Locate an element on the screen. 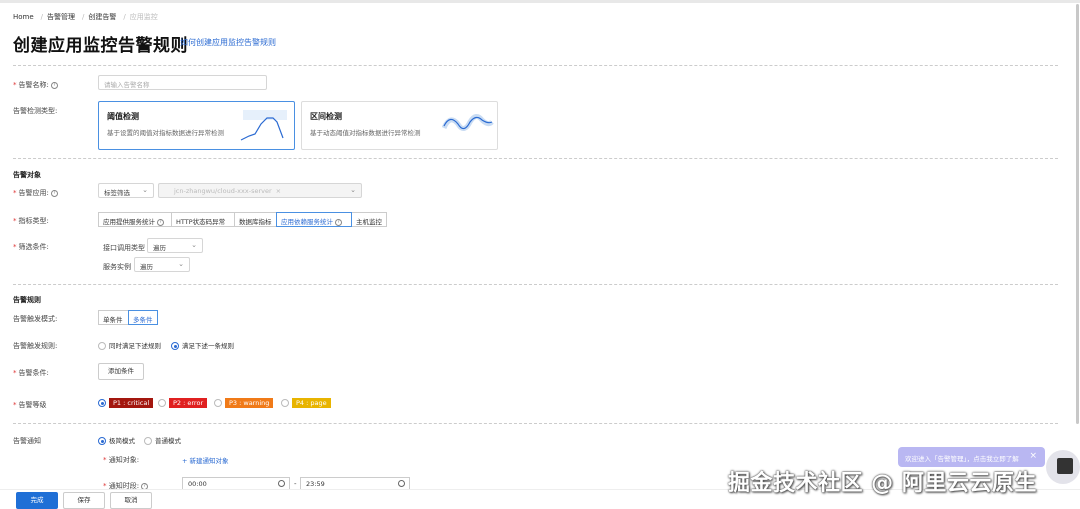 Image resolution: width=1080 pixels, height=509 pixels. add-condition-button: 添加条件 is located at coordinates (121, 371).